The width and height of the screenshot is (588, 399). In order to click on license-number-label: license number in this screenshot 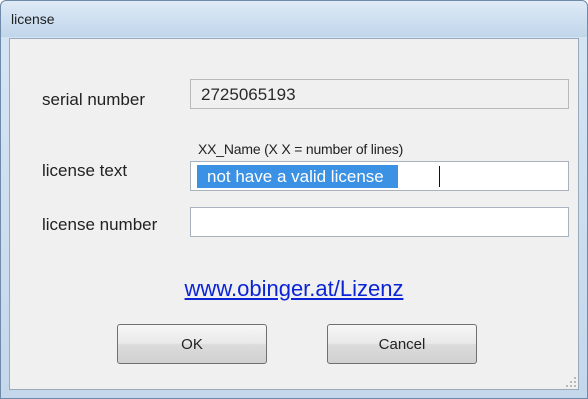, I will do `click(100, 224)`.